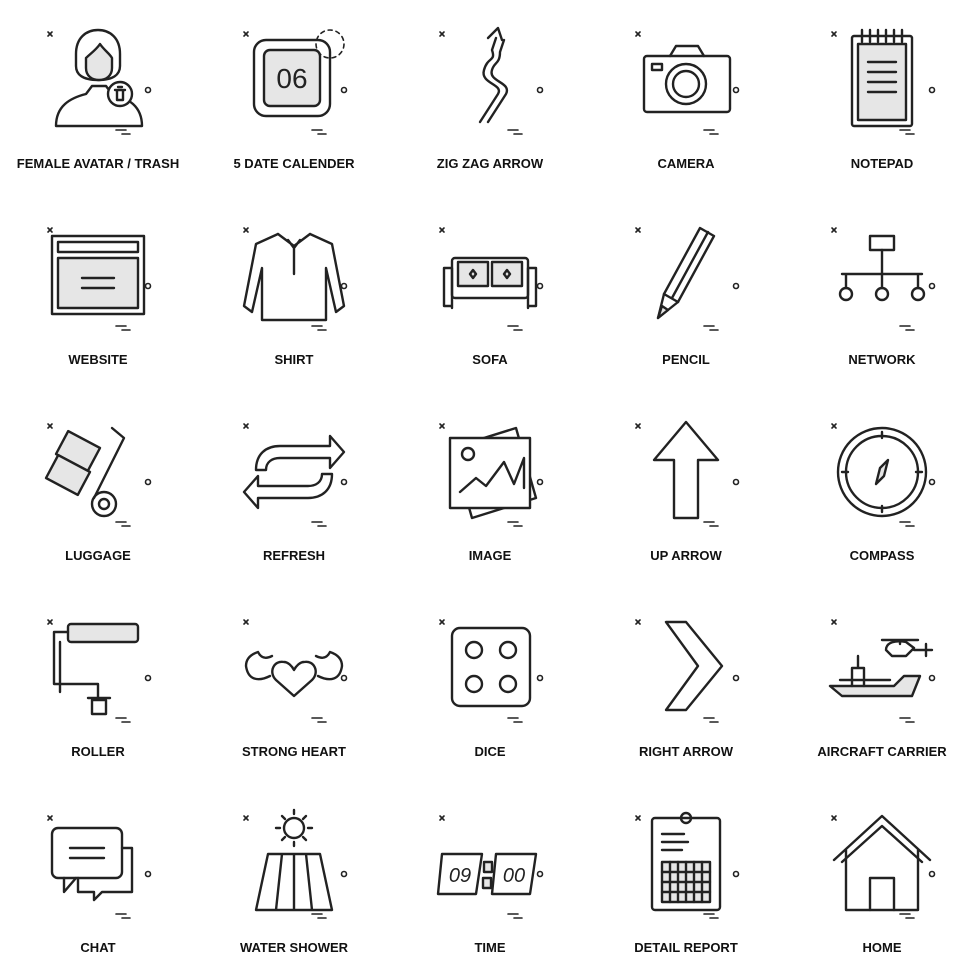  I want to click on calendar-icon: 06, so click(295, 82).